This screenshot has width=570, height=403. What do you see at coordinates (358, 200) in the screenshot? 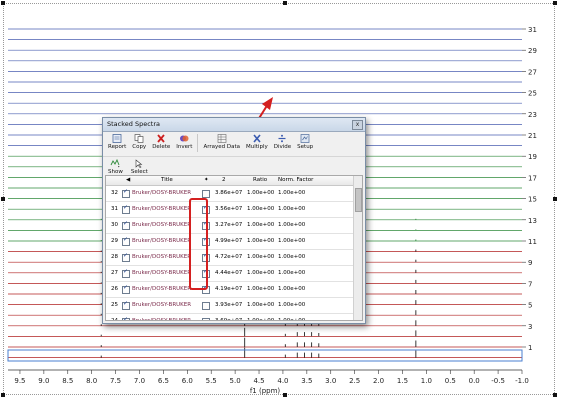
I see `scrollbar-thumb` at bounding box center [358, 200].